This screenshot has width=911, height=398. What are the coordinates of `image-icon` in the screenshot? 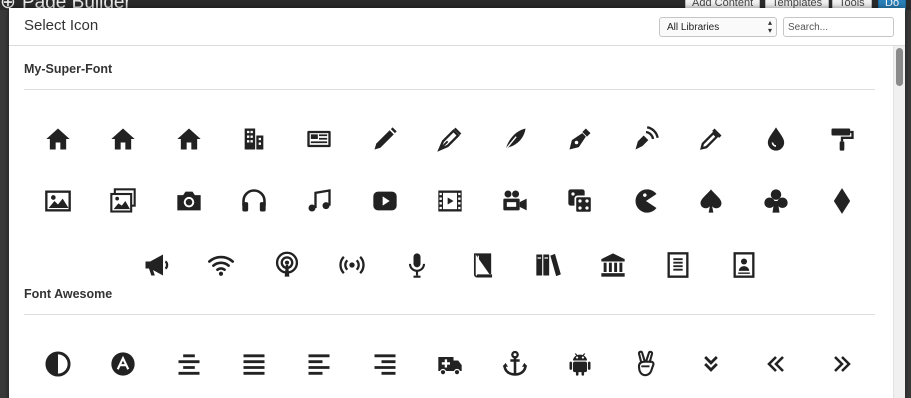 It's located at (58, 201).